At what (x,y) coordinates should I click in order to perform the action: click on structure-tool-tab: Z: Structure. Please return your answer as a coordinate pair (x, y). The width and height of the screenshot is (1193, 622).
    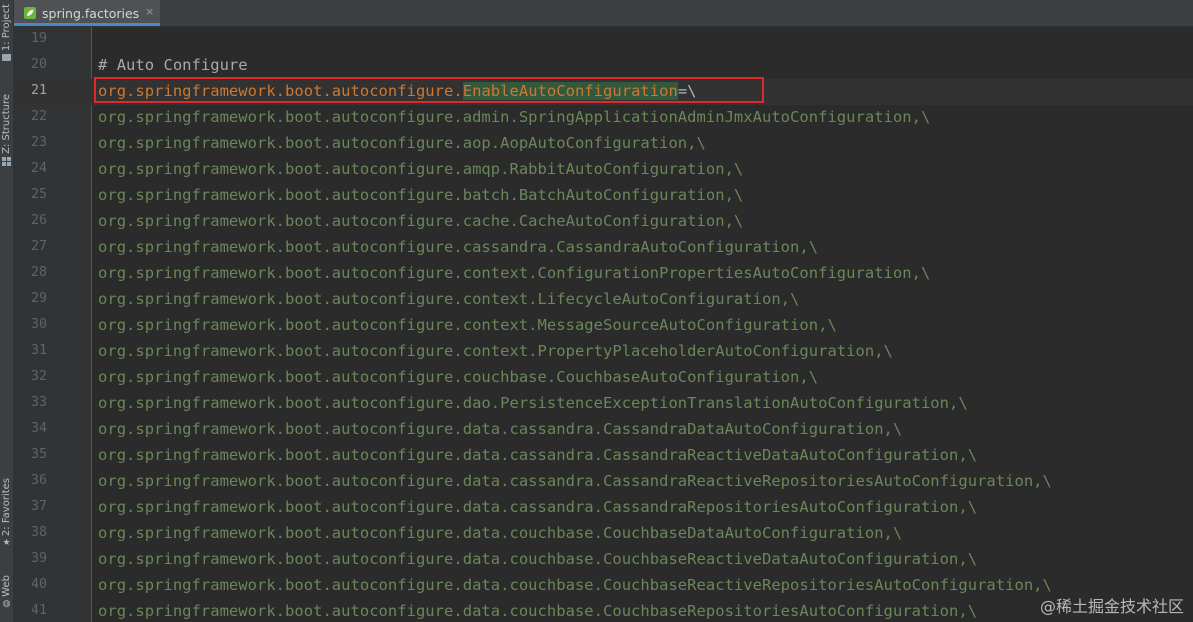
    Looking at the image, I should click on (6, 130).